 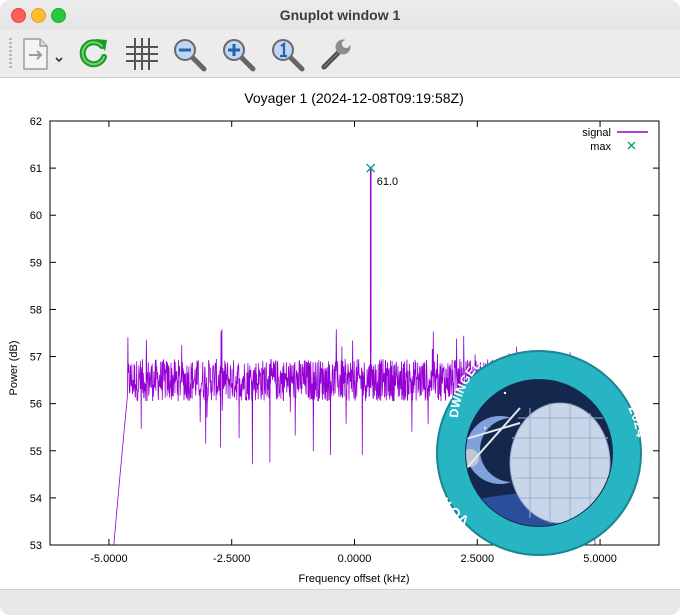 I want to click on config-button, so click(x=337, y=54).